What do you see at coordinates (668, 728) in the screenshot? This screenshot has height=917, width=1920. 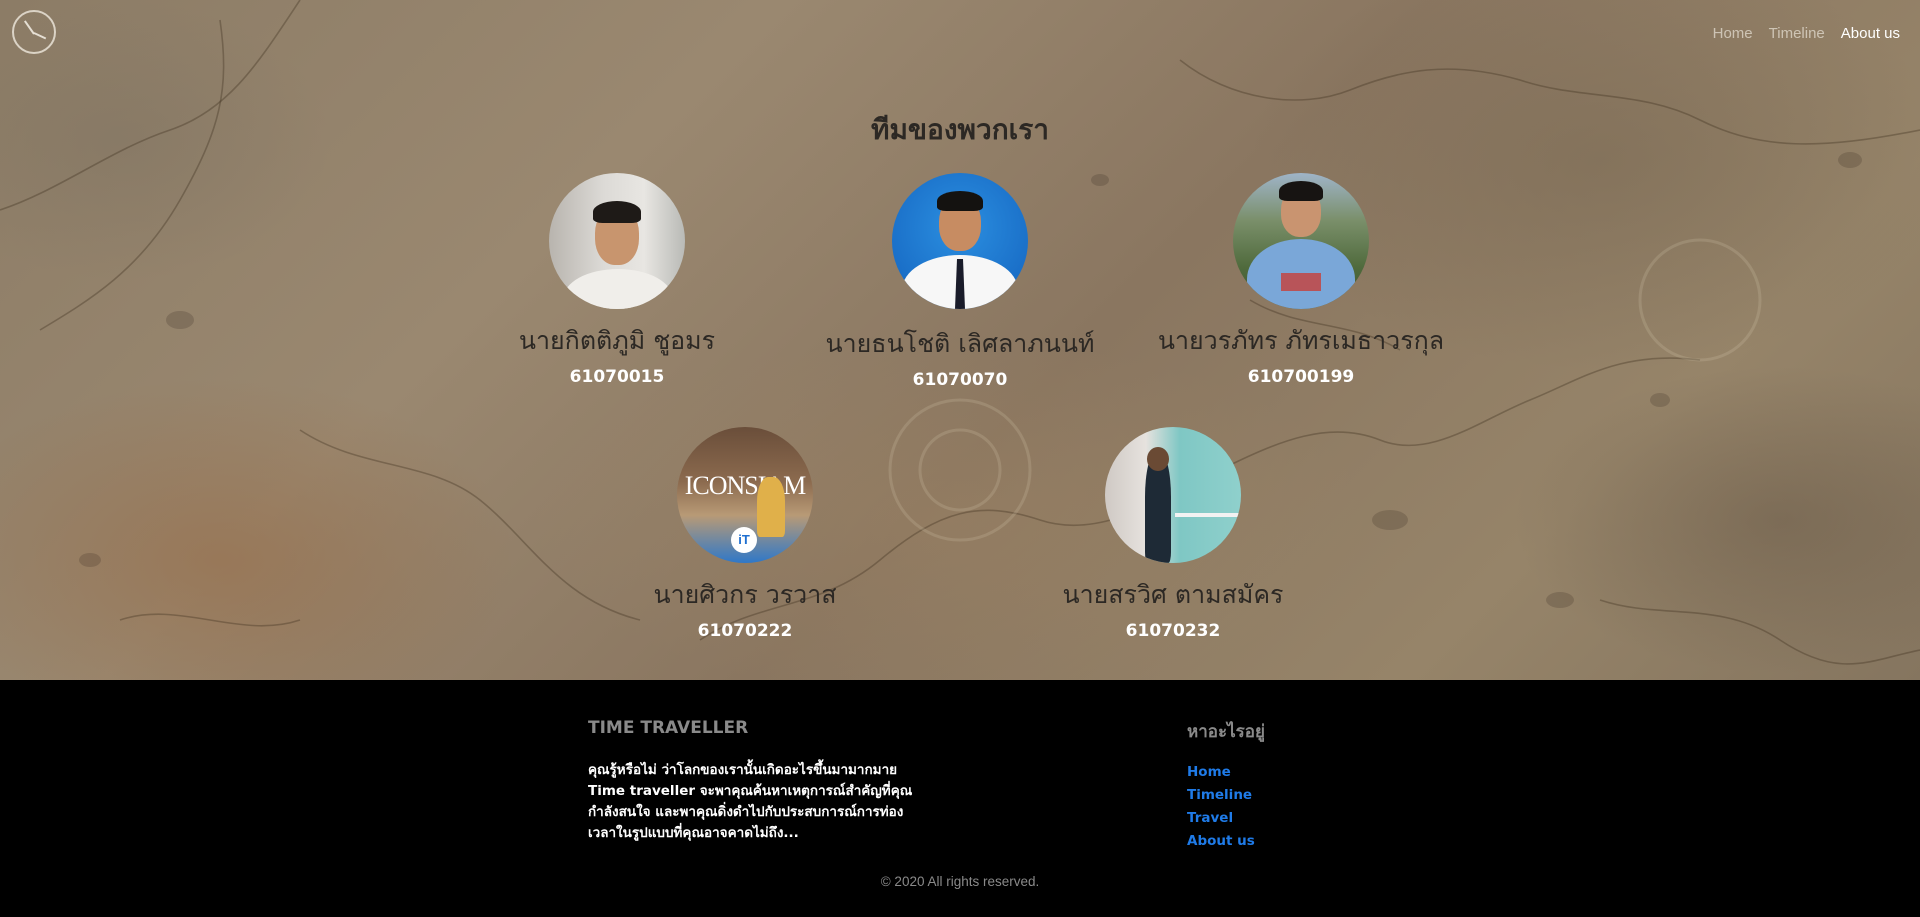 I see `footer-brand: TIME TRAVELLER` at bounding box center [668, 728].